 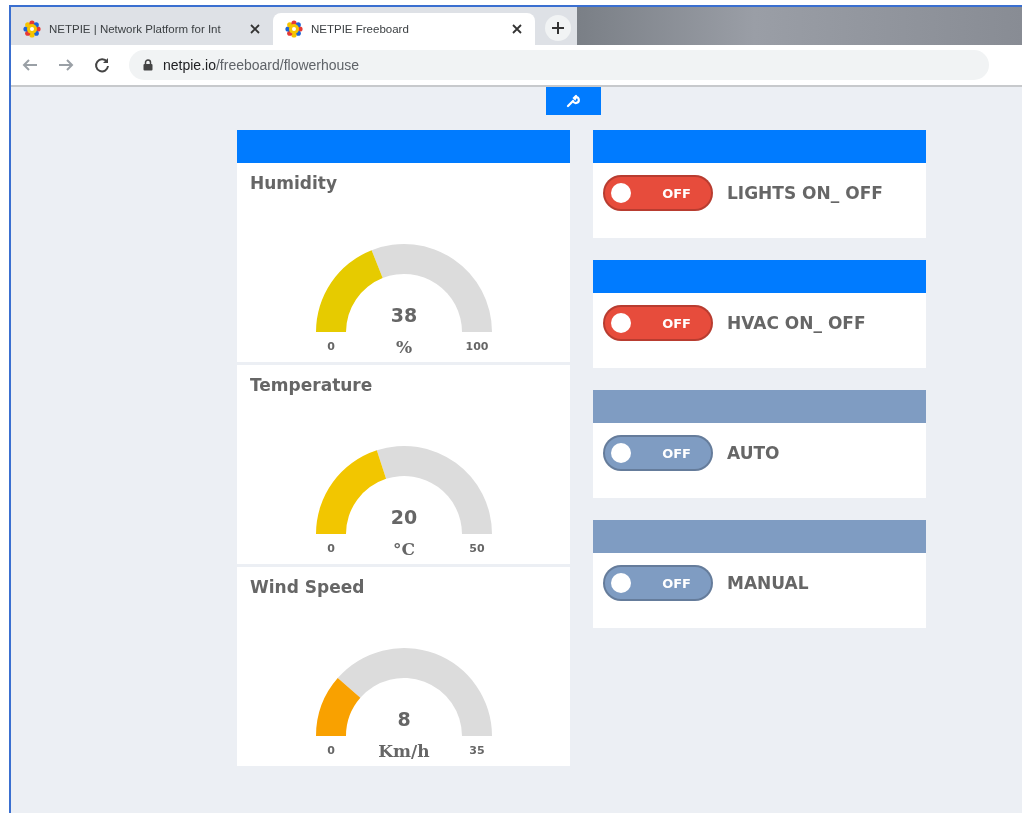 What do you see at coordinates (477, 548) in the screenshot?
I see `gauge-max: 50` at bounding box center [477, 548].